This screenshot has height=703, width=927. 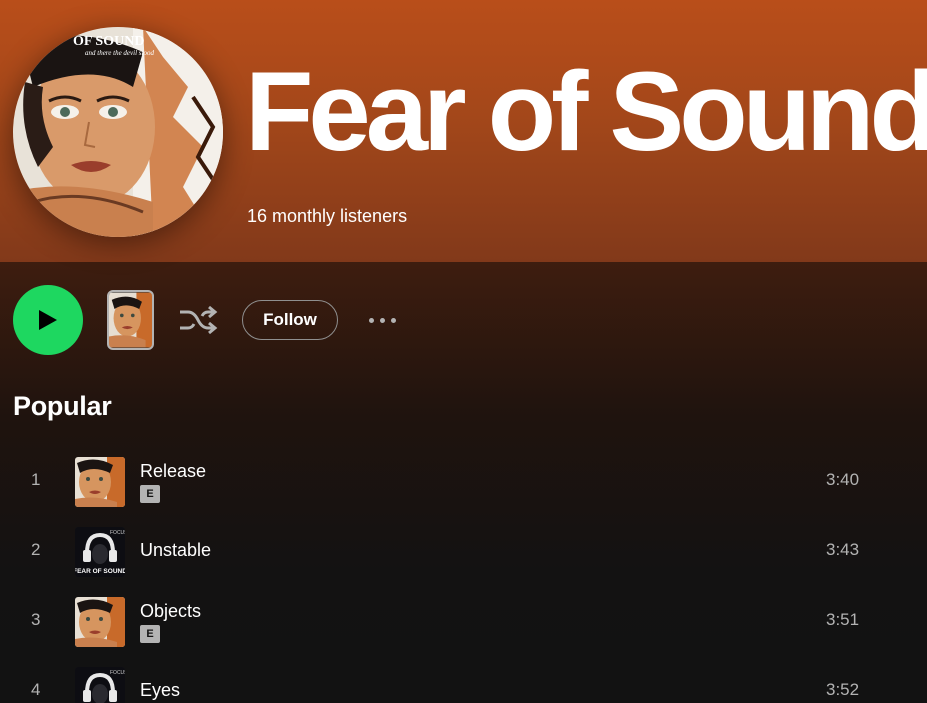 What do you see at coordinates (586, 111) in the screenshot?
I see `artist-name: Fear of Sound` at bounding box center [586, 111].